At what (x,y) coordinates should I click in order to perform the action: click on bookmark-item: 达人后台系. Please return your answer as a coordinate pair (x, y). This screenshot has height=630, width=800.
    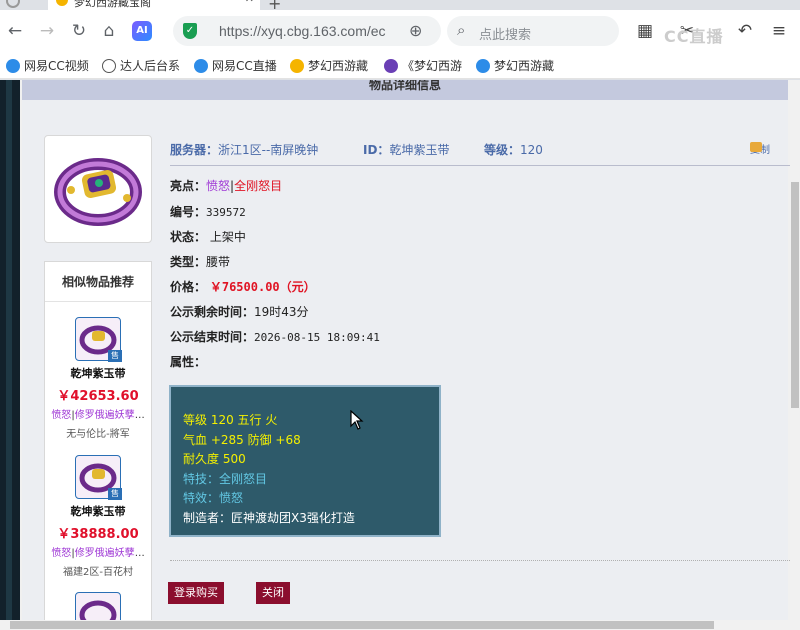
    Looking at the image, I should click on (142, 66).